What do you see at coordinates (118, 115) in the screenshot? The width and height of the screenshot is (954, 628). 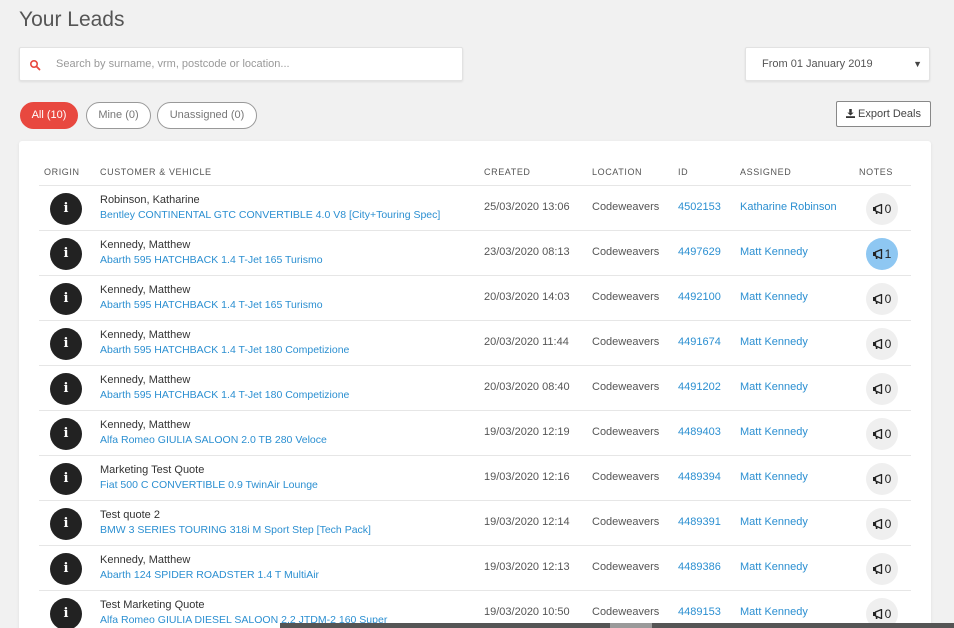 I see `filter-mine-button: Mine (0)` at bounding box center [118, 115].